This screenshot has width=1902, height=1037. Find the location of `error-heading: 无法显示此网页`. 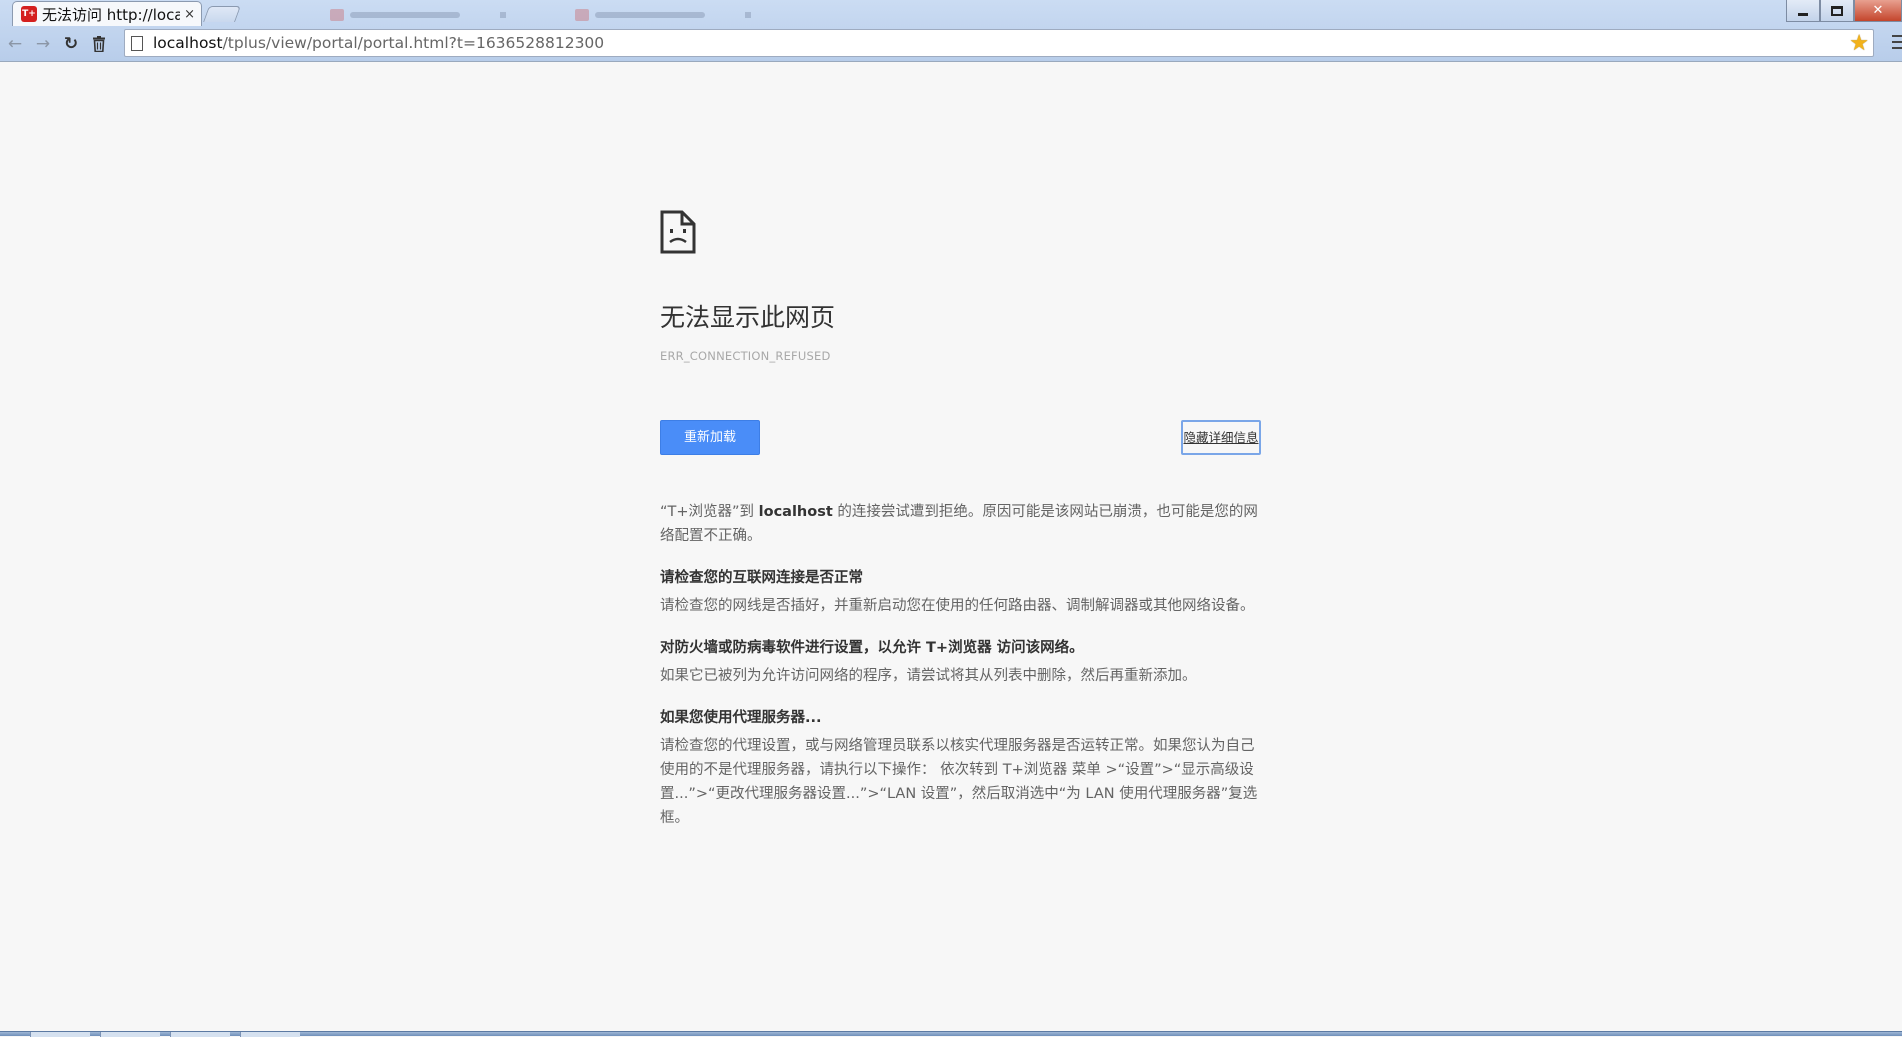

error-heading: 无法显示此网页 is located at coordinates (748, 317).